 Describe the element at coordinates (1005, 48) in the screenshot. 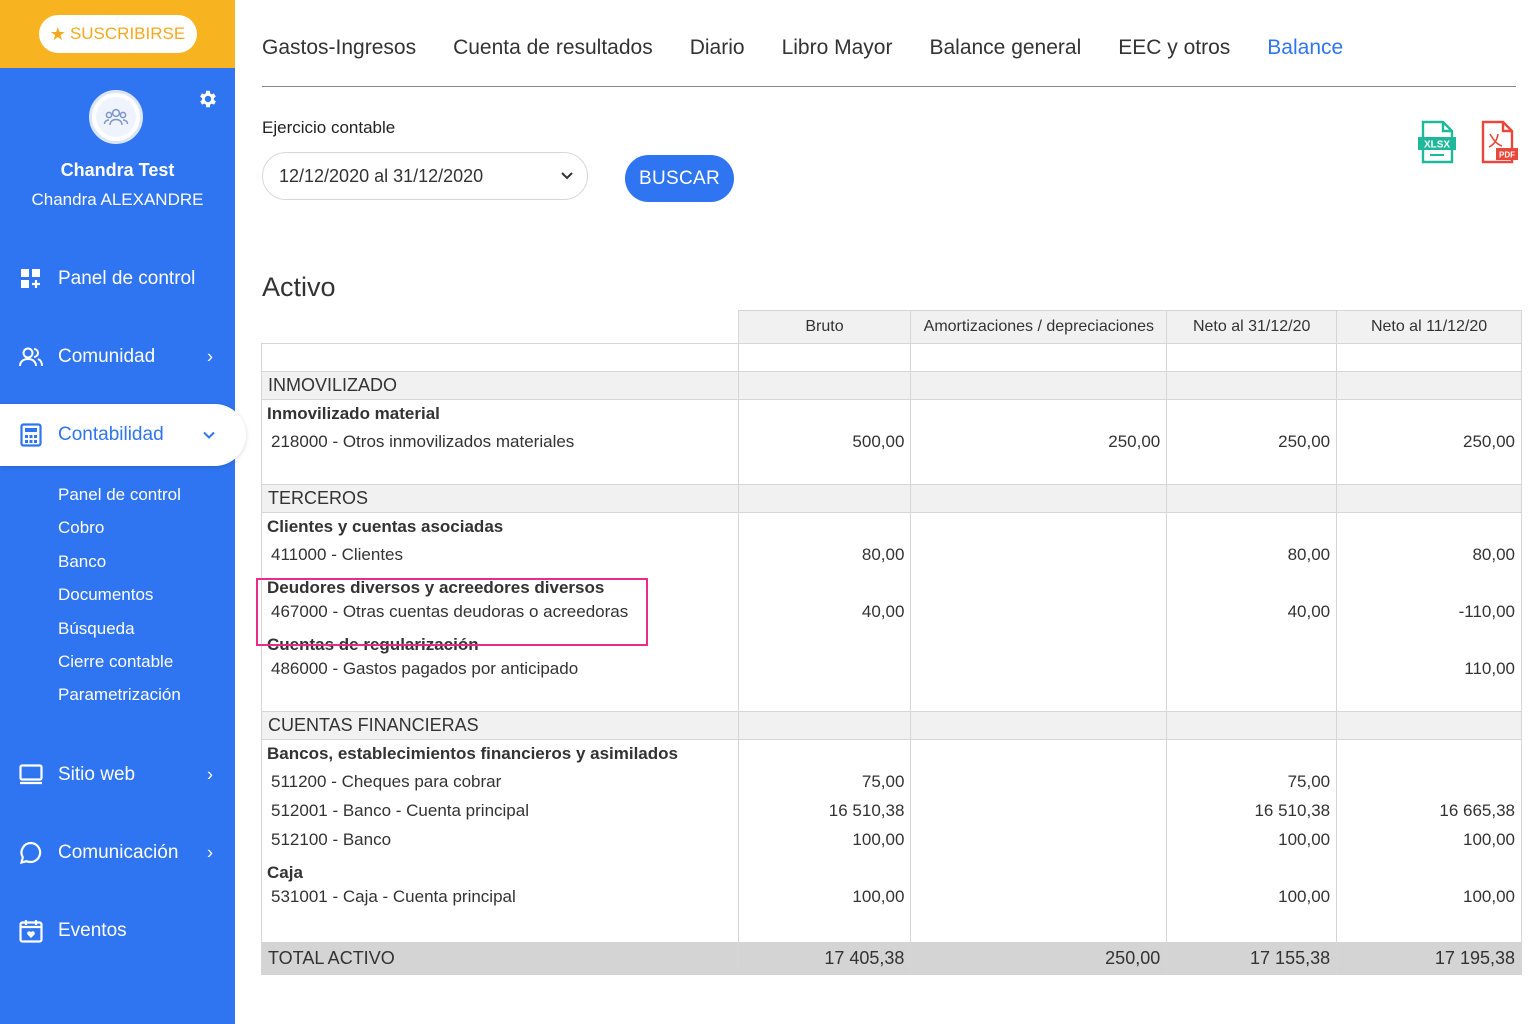

I see `tab-balance-general: Balance general` at that location.